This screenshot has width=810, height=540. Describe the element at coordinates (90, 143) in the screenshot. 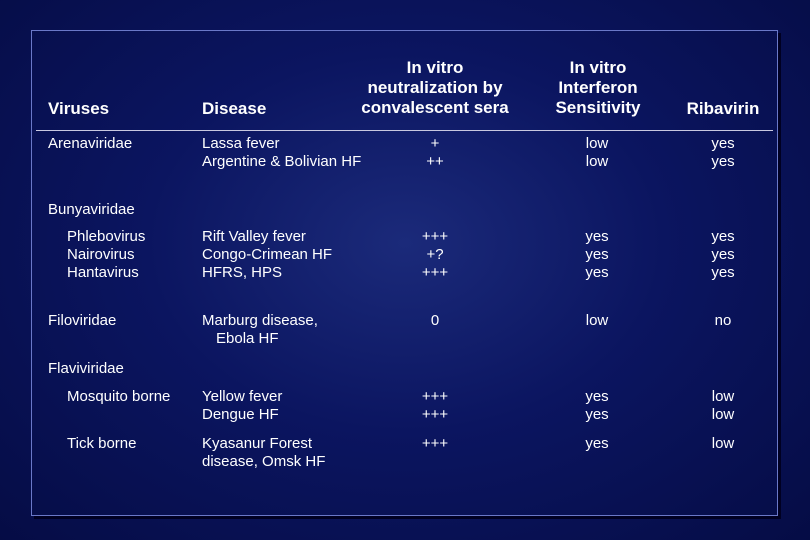

I see `row-arenaviridae-virus: Arenaviridae` at that location.